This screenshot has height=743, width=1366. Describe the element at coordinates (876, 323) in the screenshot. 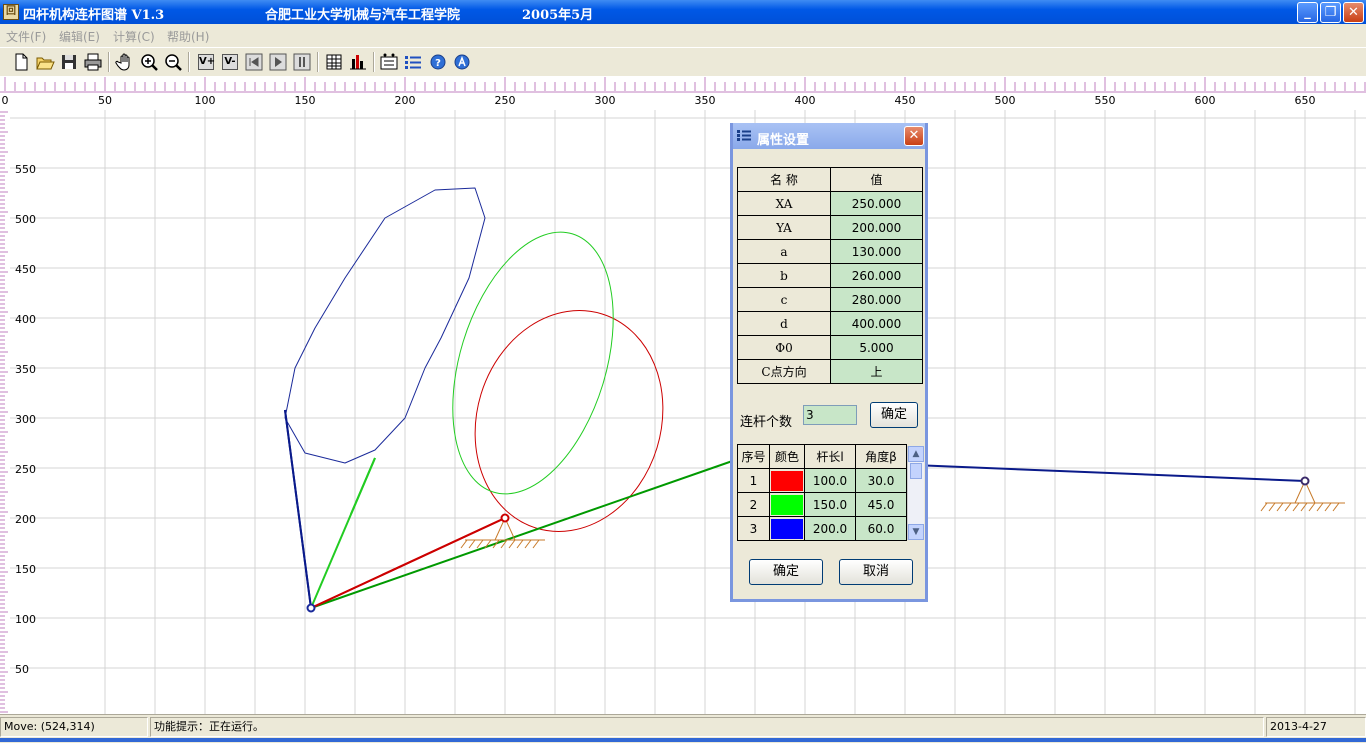

I see `property-value: 400.000` at that location.